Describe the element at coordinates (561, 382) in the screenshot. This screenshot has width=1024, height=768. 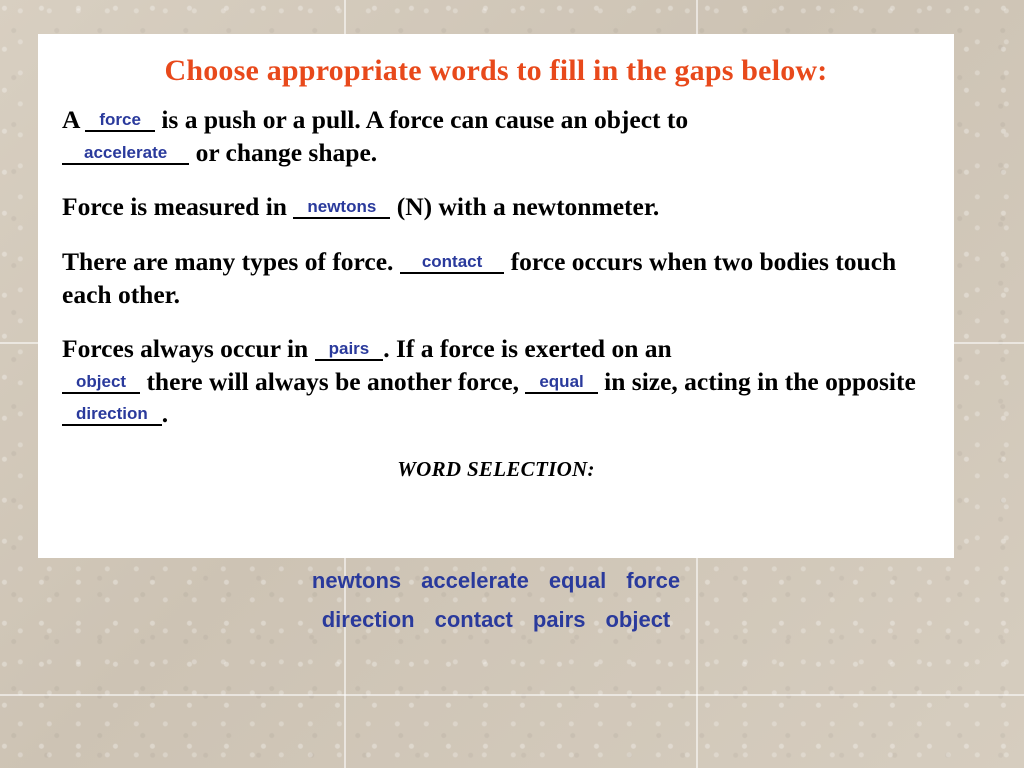
I see `answer-blank-equal: equal` at that location.